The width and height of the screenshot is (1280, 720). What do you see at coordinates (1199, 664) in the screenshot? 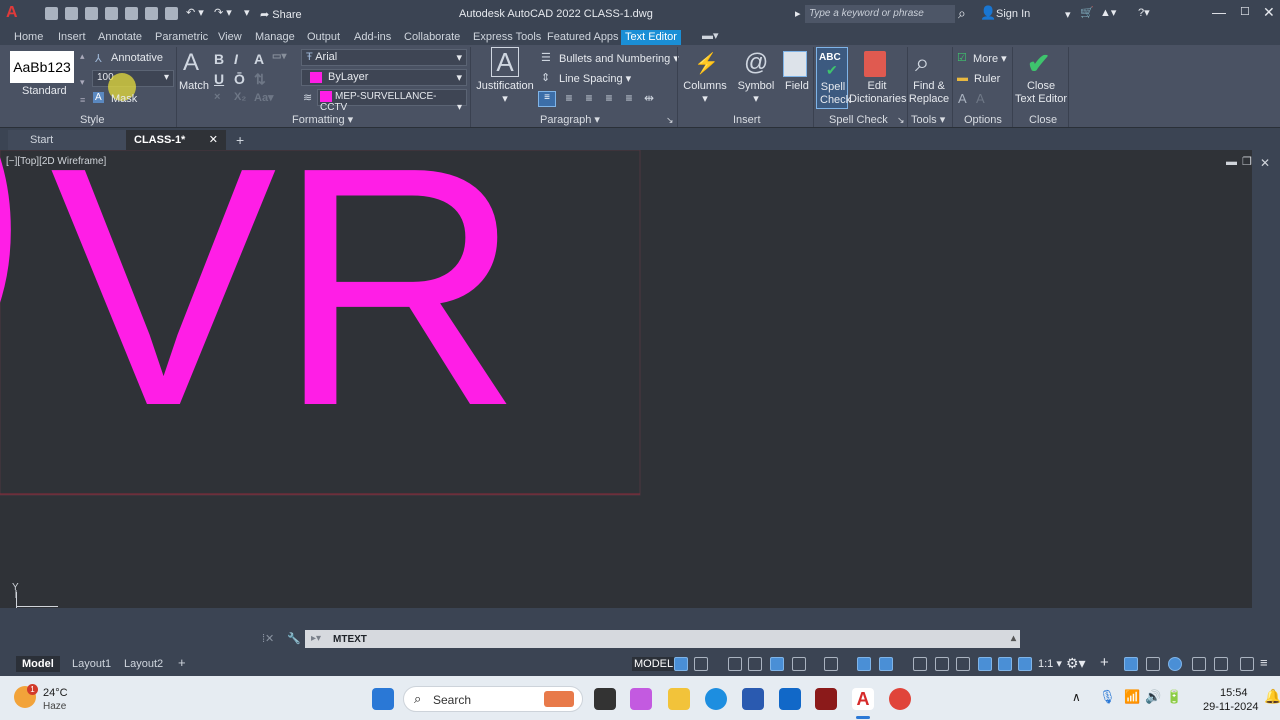
I see `hardware-acceleration-icon` at bounding box center [1199, 664].